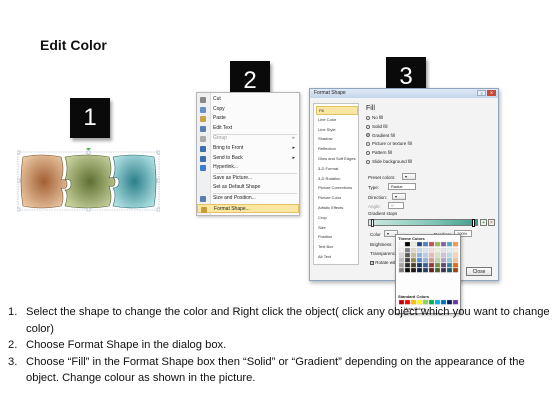 The height and width of the screenshot is (420, 560). I want to click on category-3-d-rotation: 3-D Rotation, so click(337, 179).